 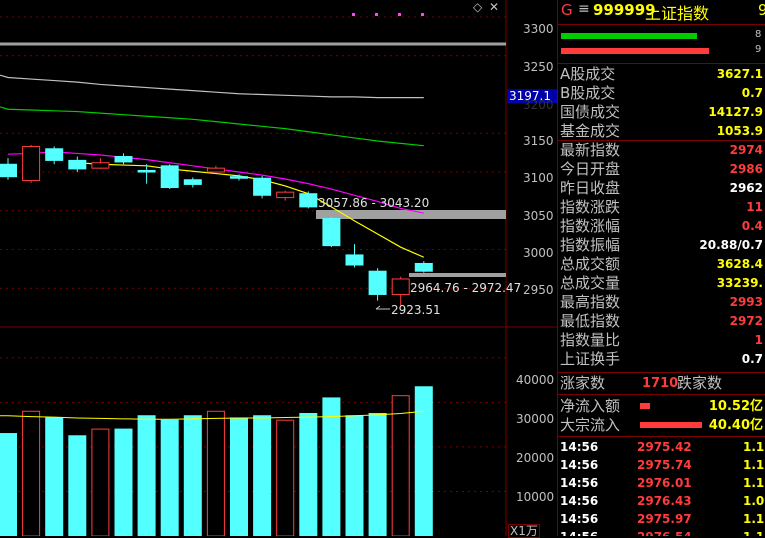 What do you see at coordinates (664, 532) in the screenshot?
I see `trade-tick-price: 2976.54` at bounding box center [664, 532].